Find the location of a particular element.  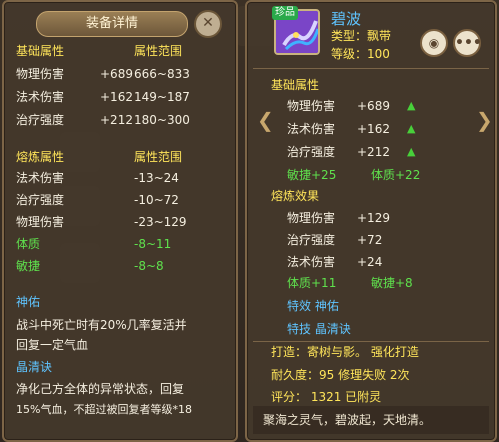

special-skill: 特技 晶清诀 is located at coordinates (319, 329).